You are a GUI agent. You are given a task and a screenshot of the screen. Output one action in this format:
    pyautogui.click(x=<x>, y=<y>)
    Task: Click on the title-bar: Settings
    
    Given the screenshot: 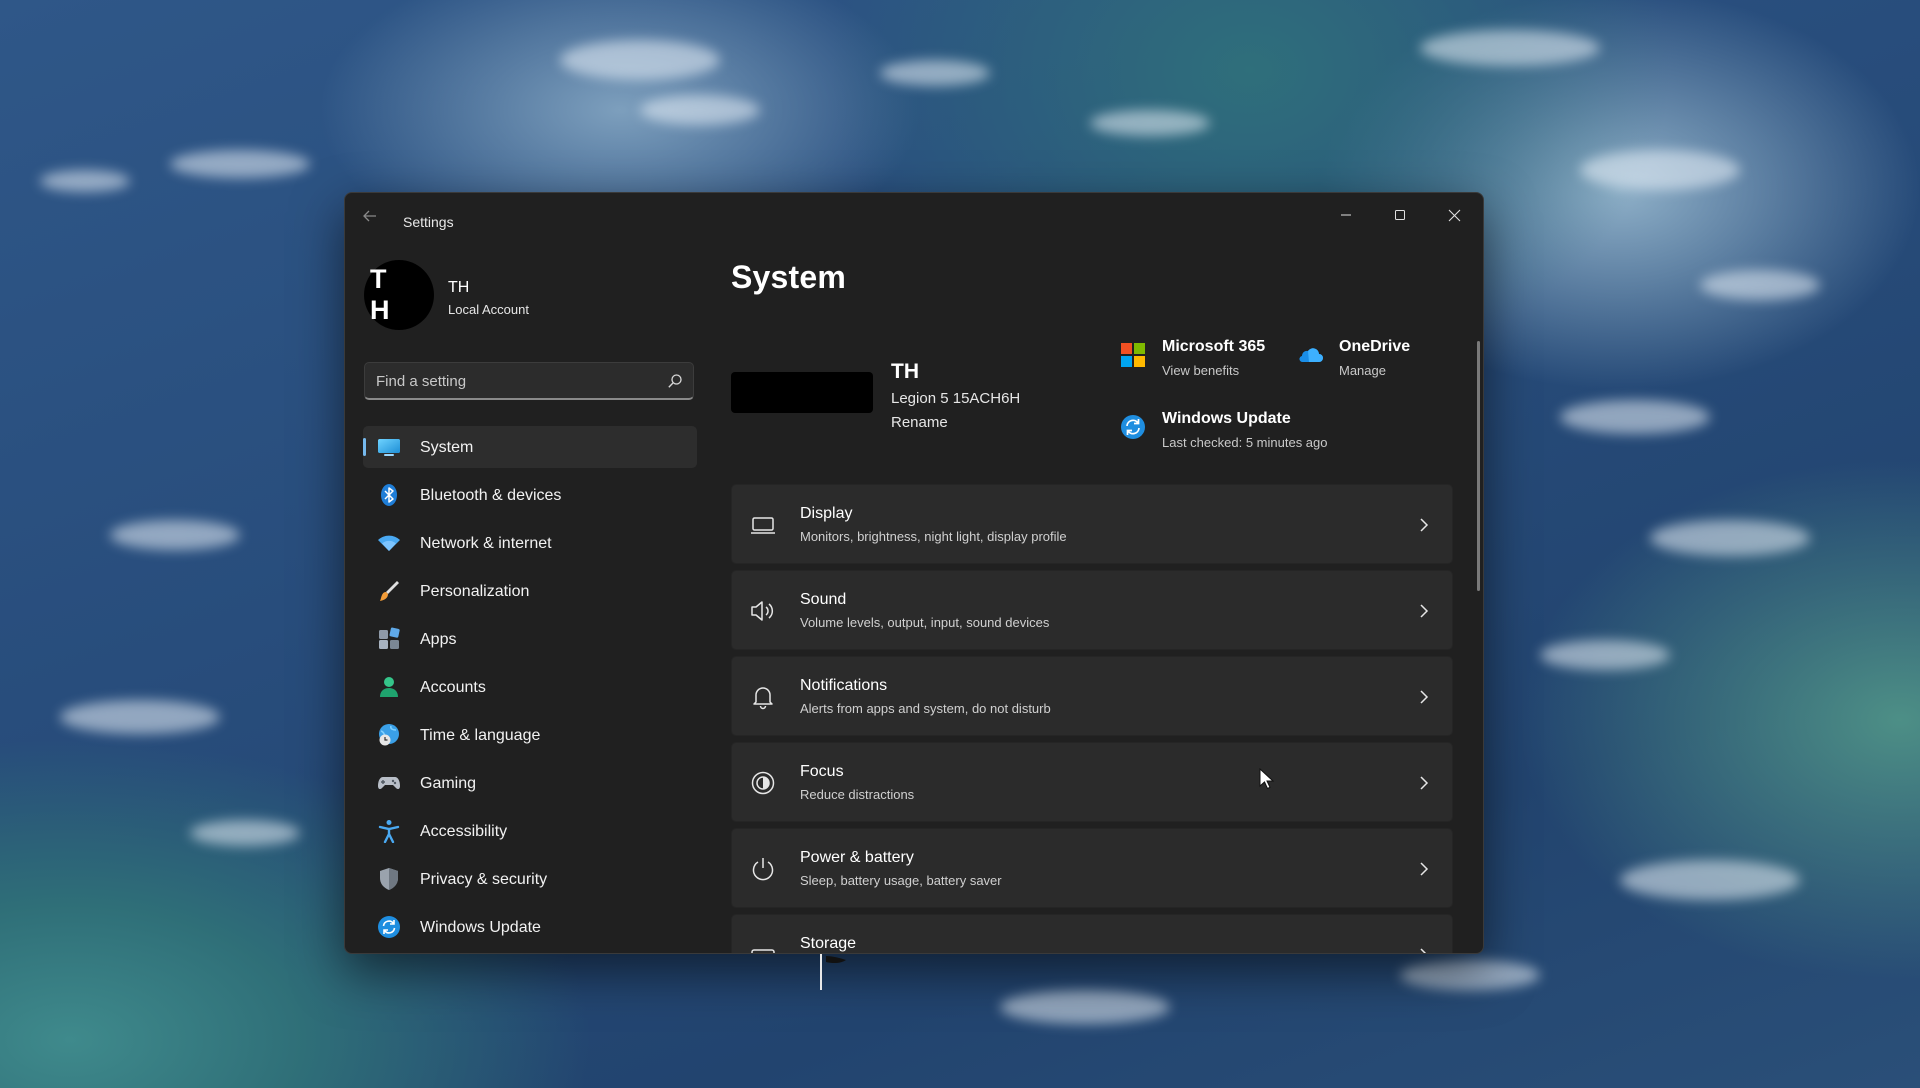 What is the action you would take?
    pyautogui.click(x=914, y=215)
    